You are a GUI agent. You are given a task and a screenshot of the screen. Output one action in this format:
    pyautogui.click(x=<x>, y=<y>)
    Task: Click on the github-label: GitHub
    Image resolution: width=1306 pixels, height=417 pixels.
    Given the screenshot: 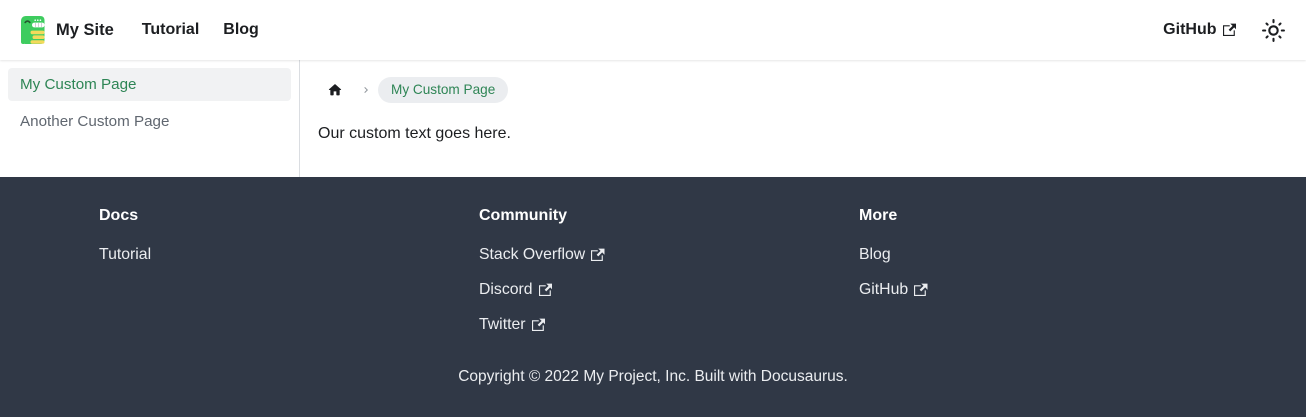 What is the action you would take?
    pyautogui.click(x=1190, y=29)
    